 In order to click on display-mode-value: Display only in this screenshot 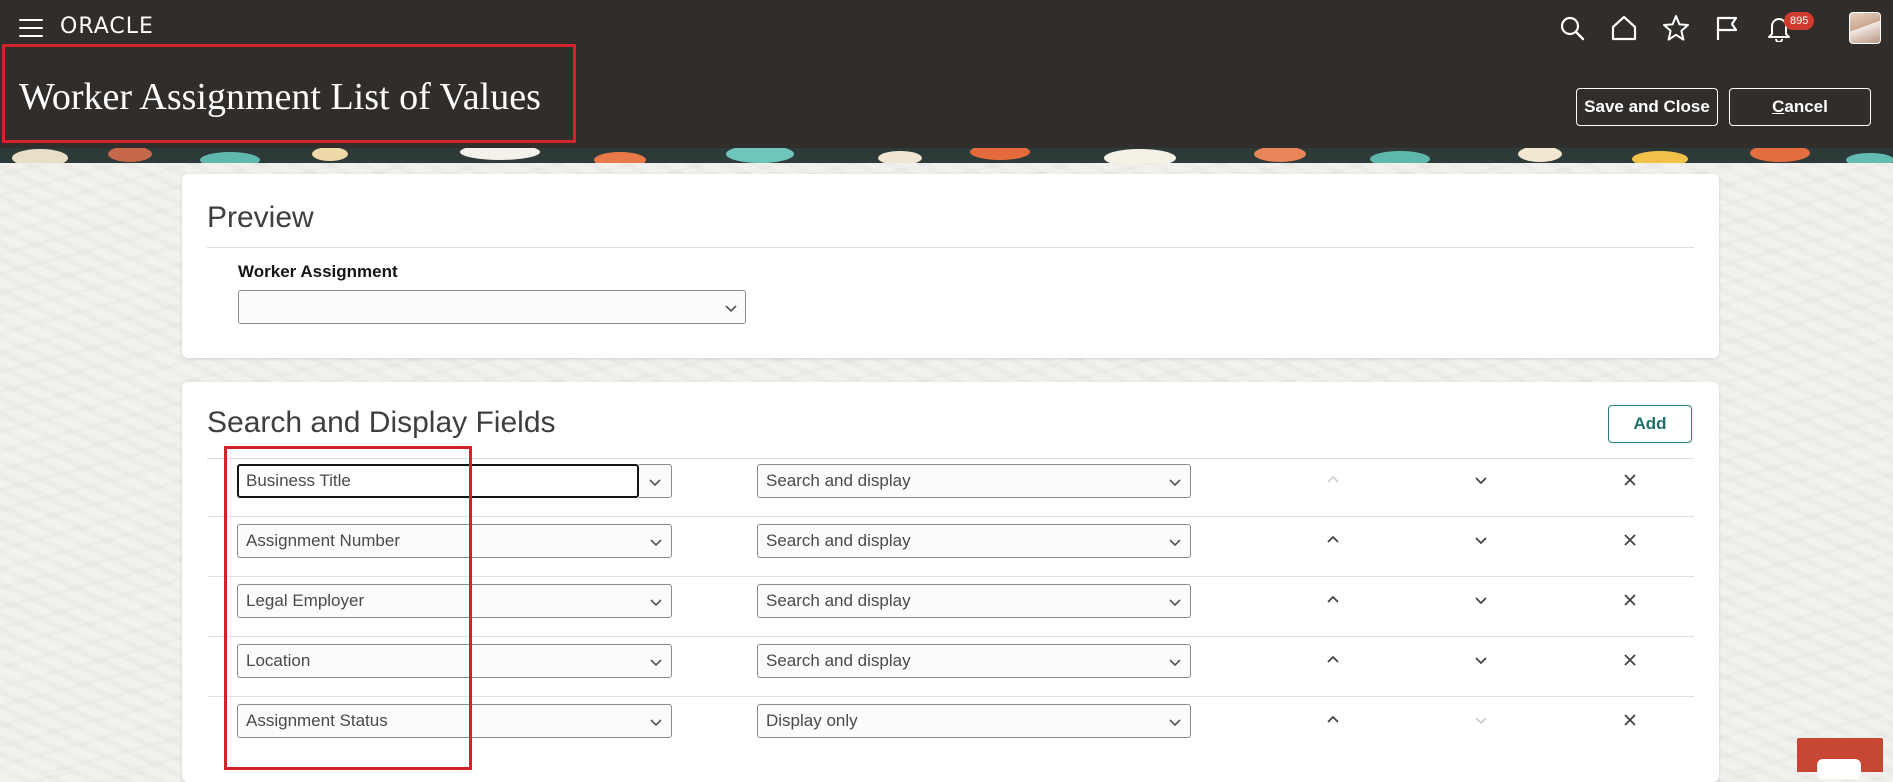, I will do `click(812, 720)`.